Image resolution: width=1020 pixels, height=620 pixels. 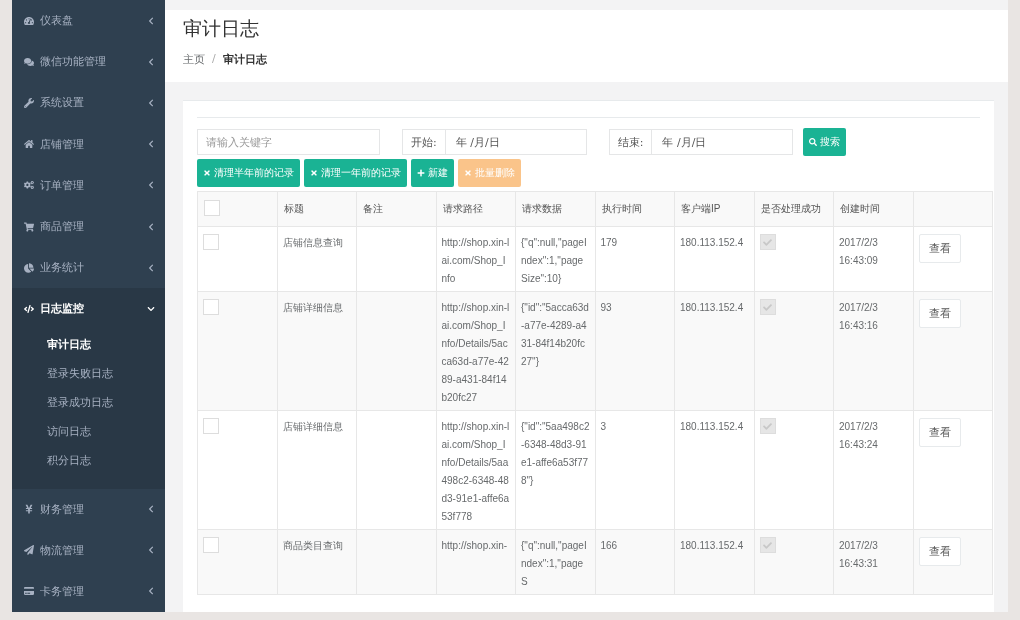 What do you see at coordinates (29, 61) in the screenshot?
I see `chat-icon` at bounding box center [29, 61].